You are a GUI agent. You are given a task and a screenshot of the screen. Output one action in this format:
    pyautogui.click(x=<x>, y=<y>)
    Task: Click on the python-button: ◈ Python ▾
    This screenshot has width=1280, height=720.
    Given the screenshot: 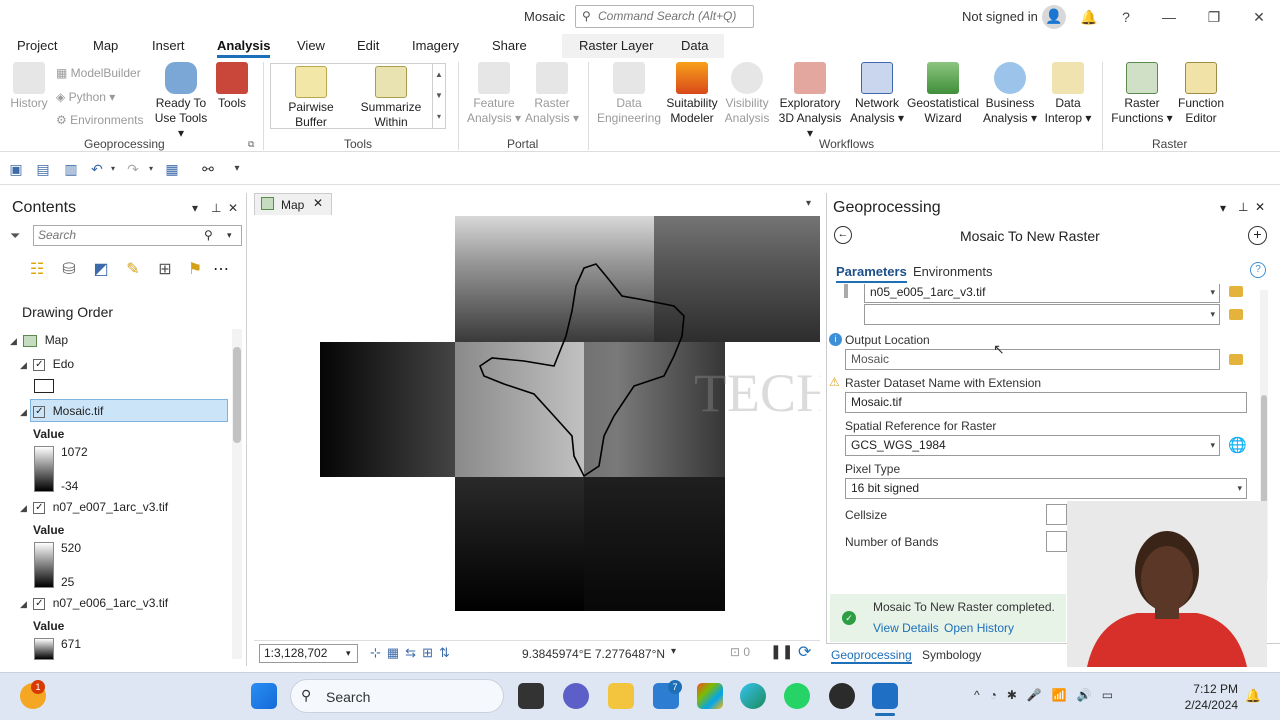 What is the action you would take?
    pyautogui.click(x=85, y=97)
    